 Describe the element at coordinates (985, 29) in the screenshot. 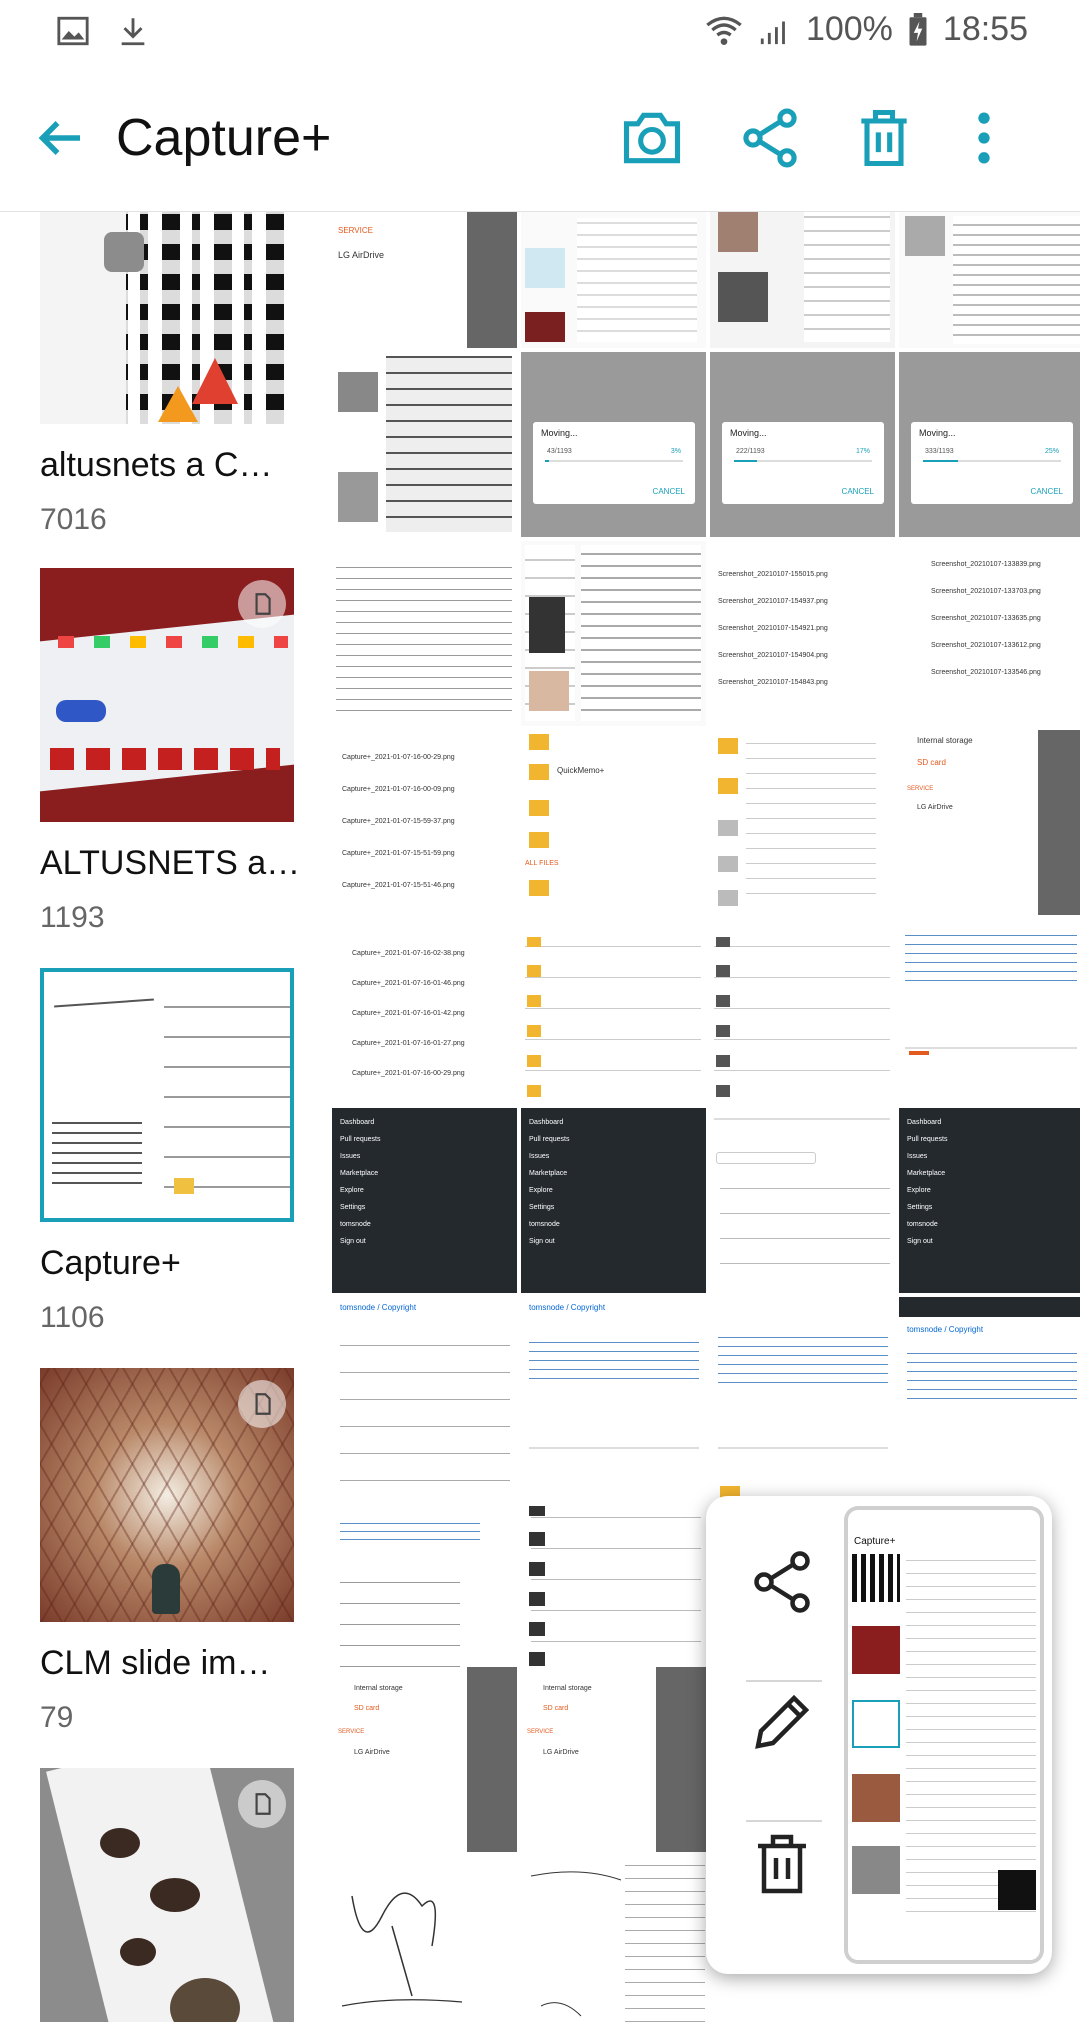

I see `clock: 18:55` at that location.